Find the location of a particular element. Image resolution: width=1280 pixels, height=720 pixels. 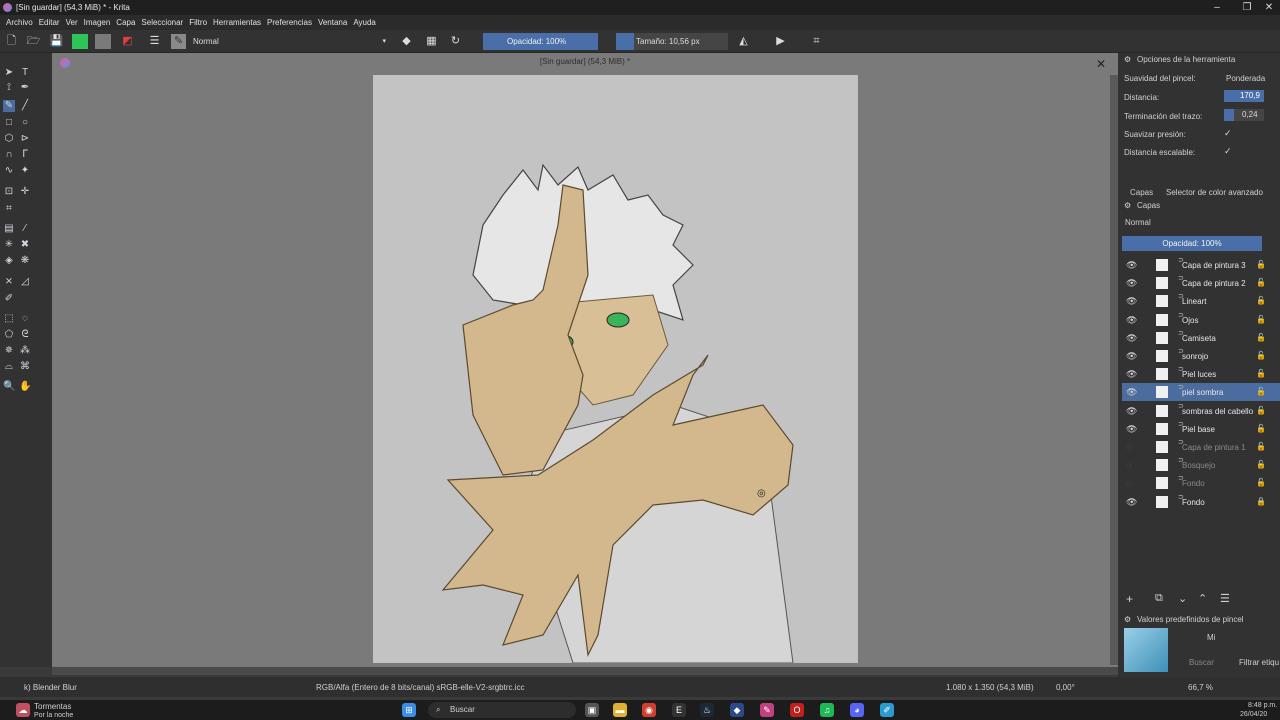

menu-ayuda: Ayuda is located at coordinates (364, 22).